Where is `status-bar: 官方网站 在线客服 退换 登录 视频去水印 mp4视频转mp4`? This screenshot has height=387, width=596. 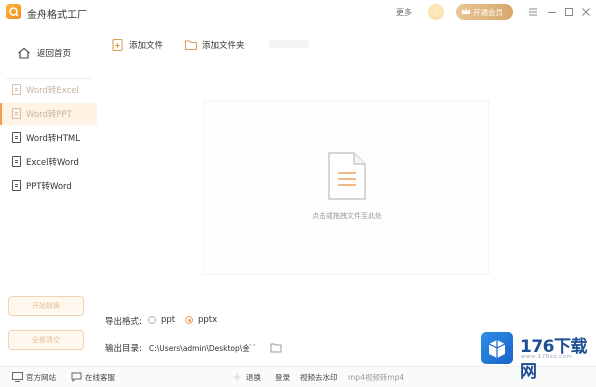 status-bar: 官方网站 在线客服 退换 登录 视频去水印 mp4视频转mp4 is located at coordinates (298, 376).